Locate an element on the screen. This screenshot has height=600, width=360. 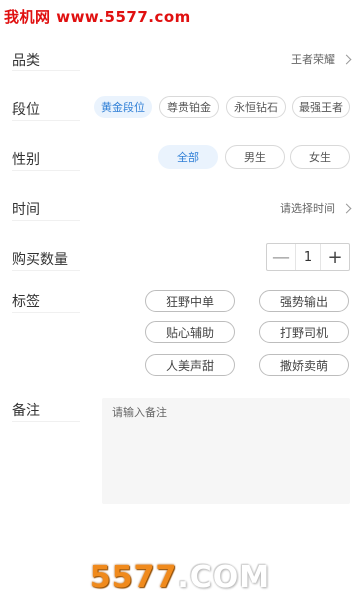
watermark-number: 5577 is located at coordinates (133, 577).